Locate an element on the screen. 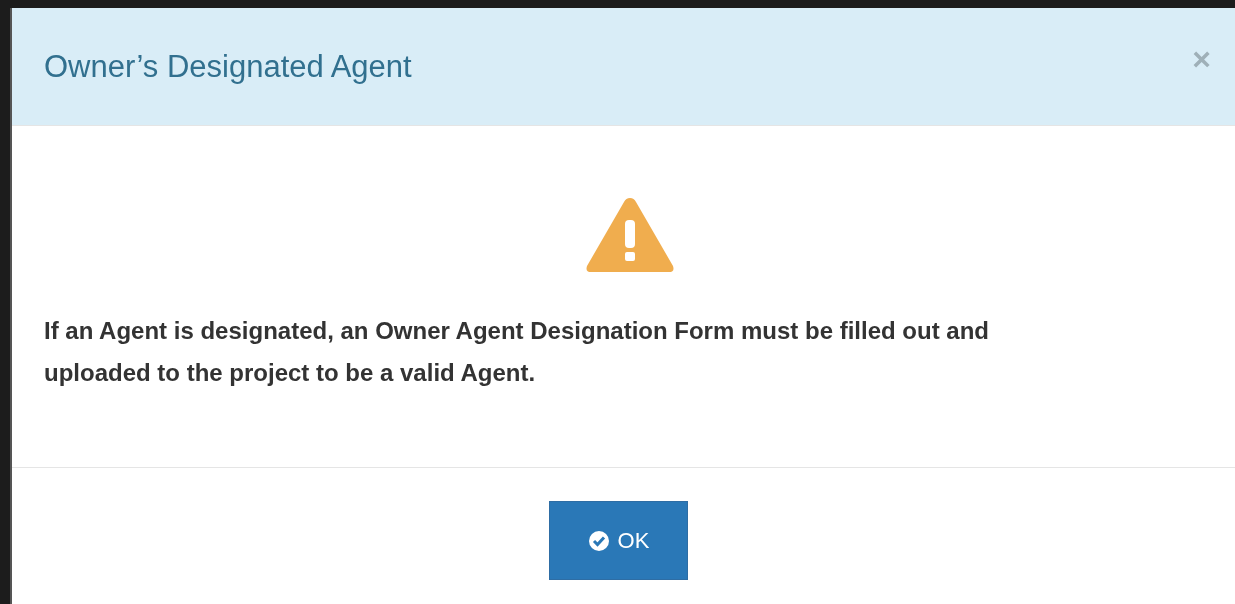 The image size is (1235, 604). check-circle-icon is located at coordinates (598, 540).